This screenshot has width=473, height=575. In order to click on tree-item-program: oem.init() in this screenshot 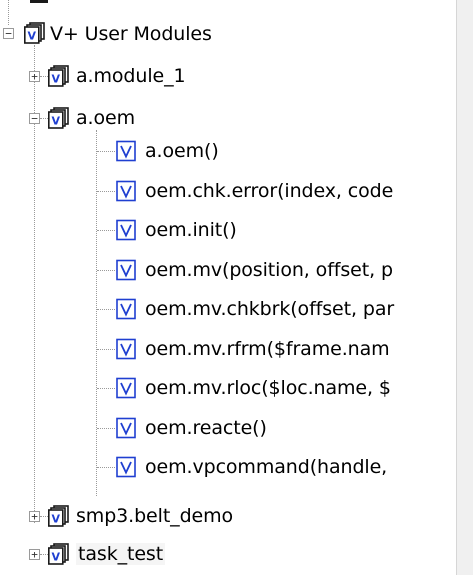, I will do `click(191, 230)`.